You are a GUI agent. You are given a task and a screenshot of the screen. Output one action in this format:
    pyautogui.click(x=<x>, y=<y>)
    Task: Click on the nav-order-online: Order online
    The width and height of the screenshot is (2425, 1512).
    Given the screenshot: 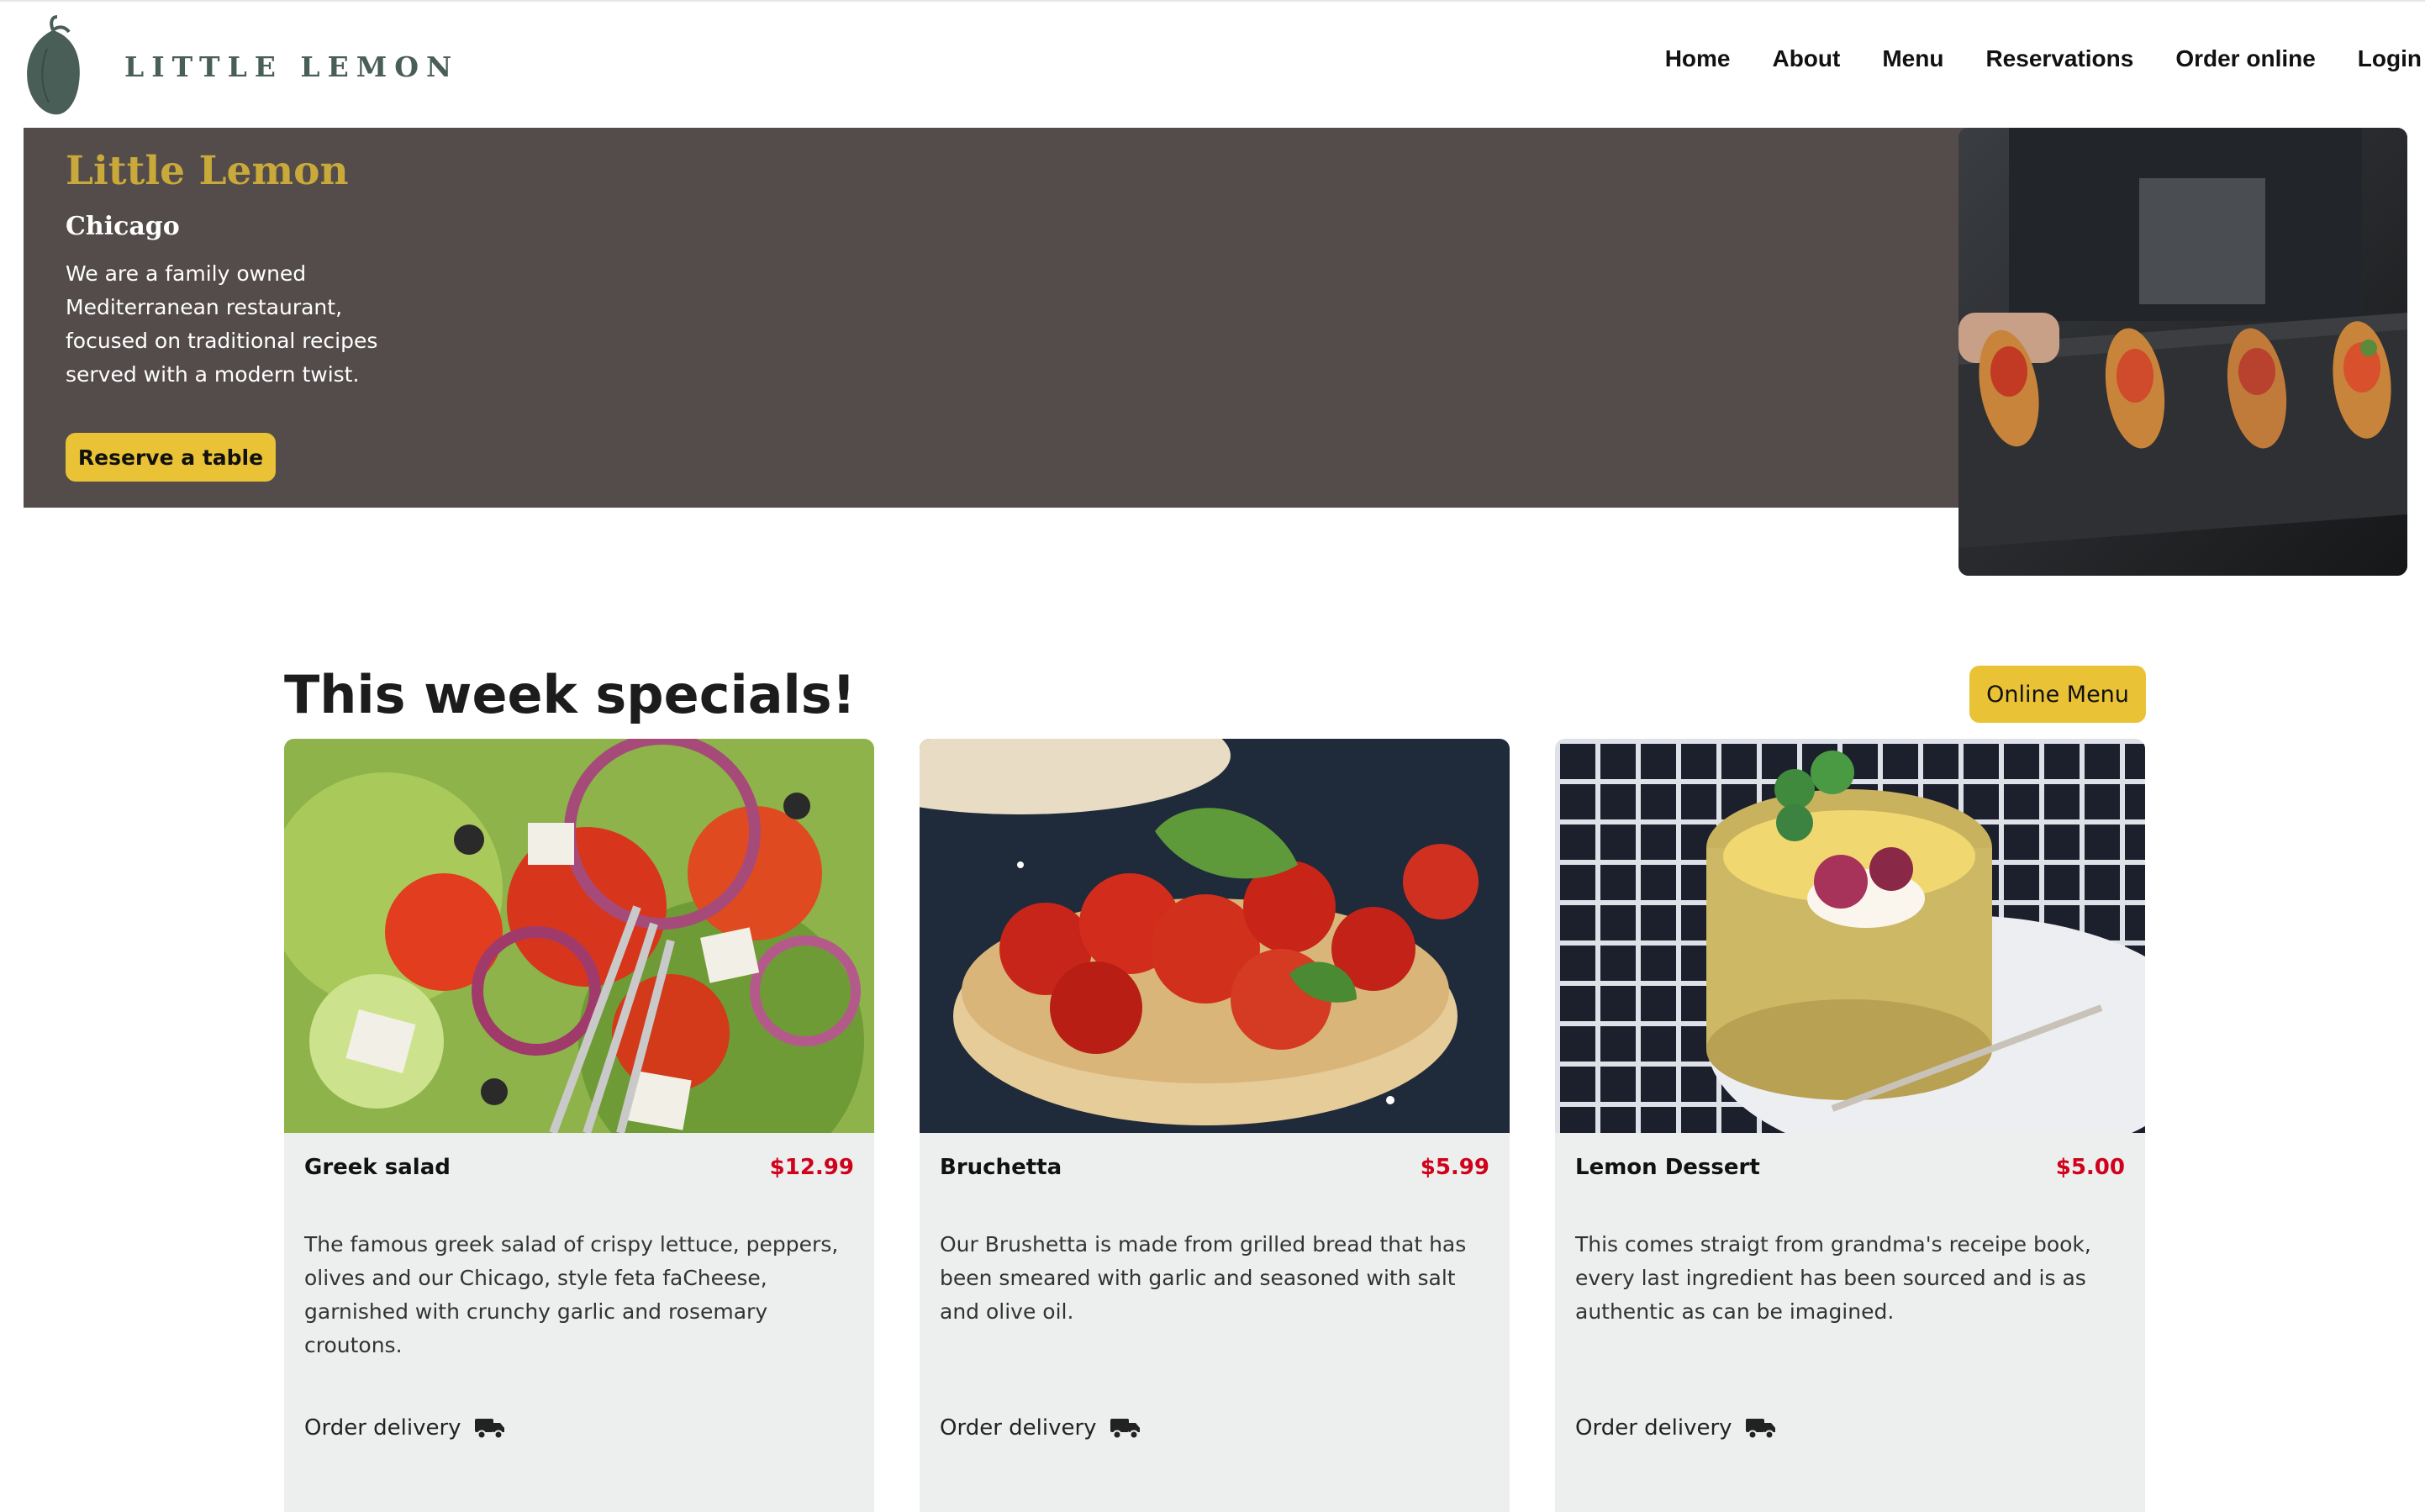 What is the action you would take?
    pyautogui.click(x=2245, y=59)
    